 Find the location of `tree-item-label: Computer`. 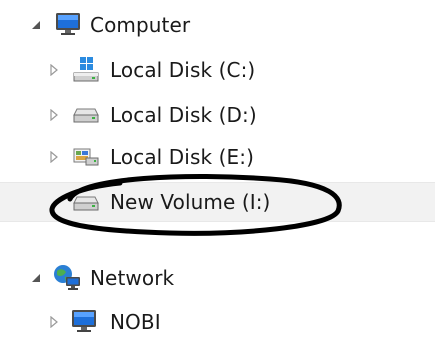

tree-item-label: Computer is located at coordinates (140, 25).